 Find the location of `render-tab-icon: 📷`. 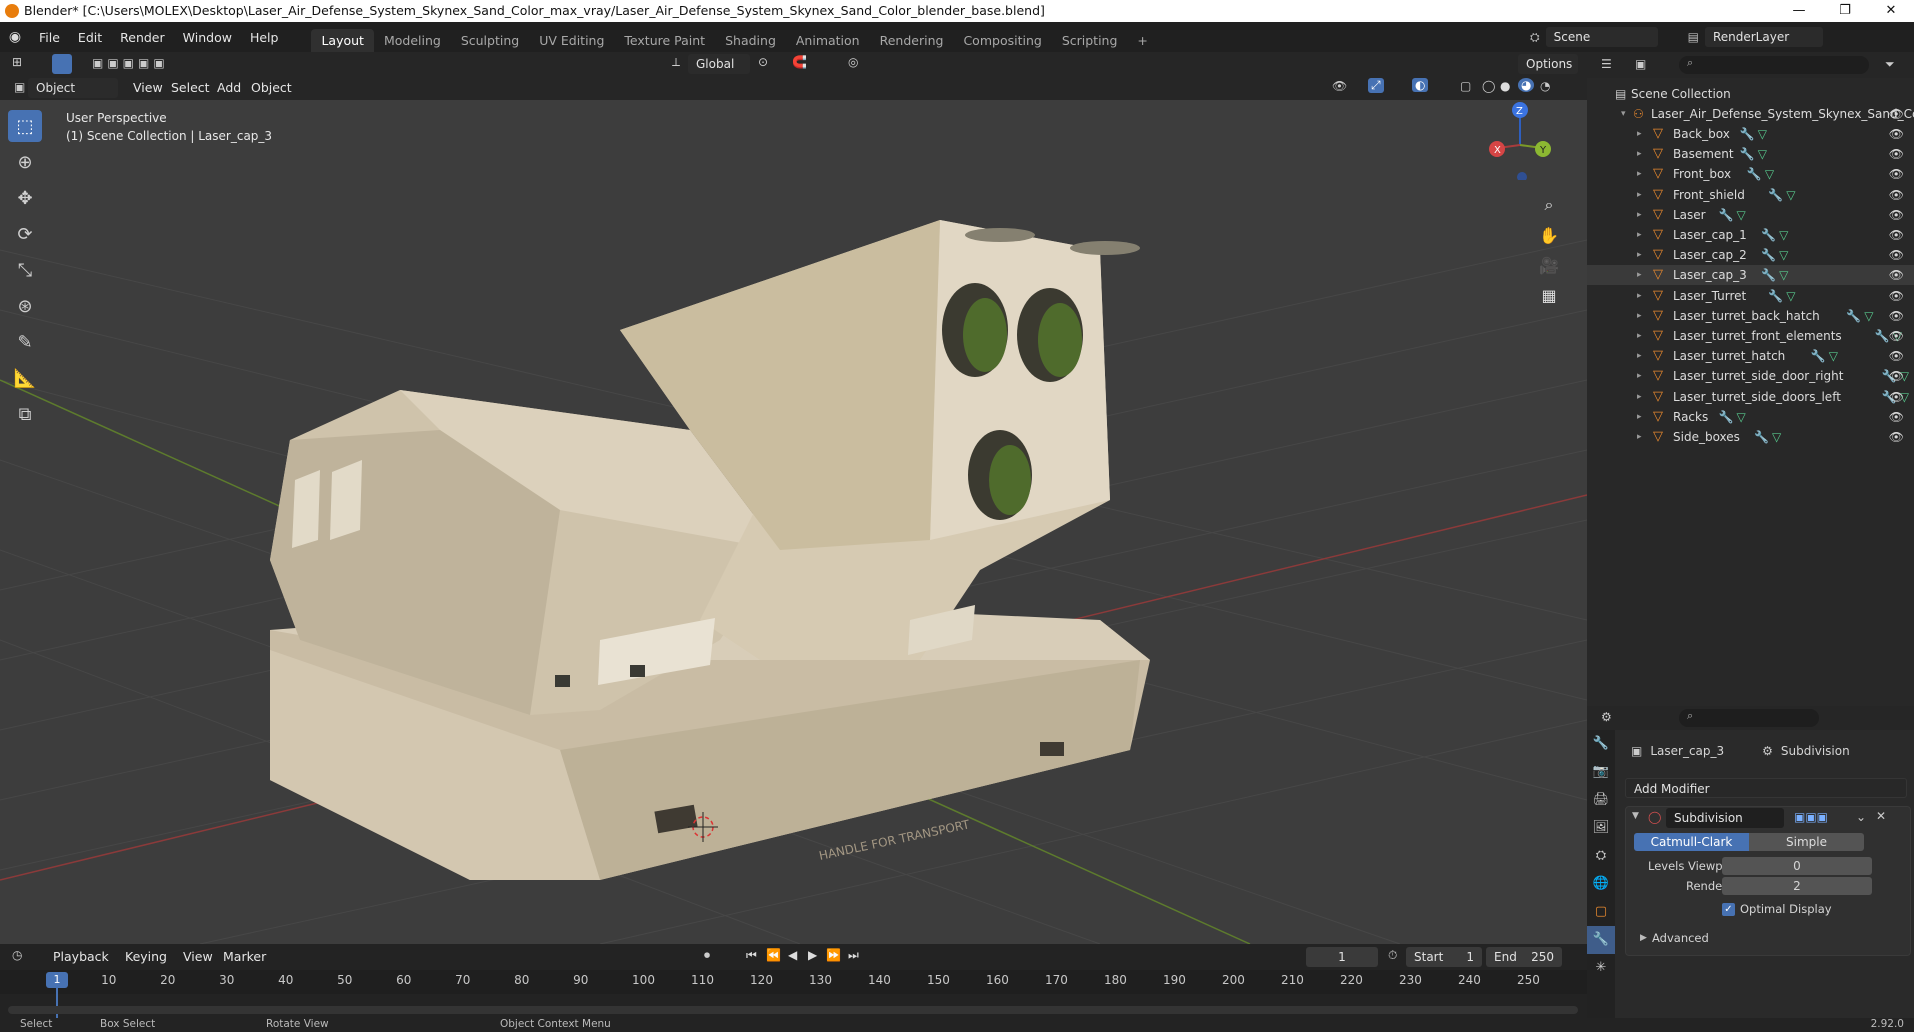

render-tab-icon: 📷 is located at coordinates (1601, 772).